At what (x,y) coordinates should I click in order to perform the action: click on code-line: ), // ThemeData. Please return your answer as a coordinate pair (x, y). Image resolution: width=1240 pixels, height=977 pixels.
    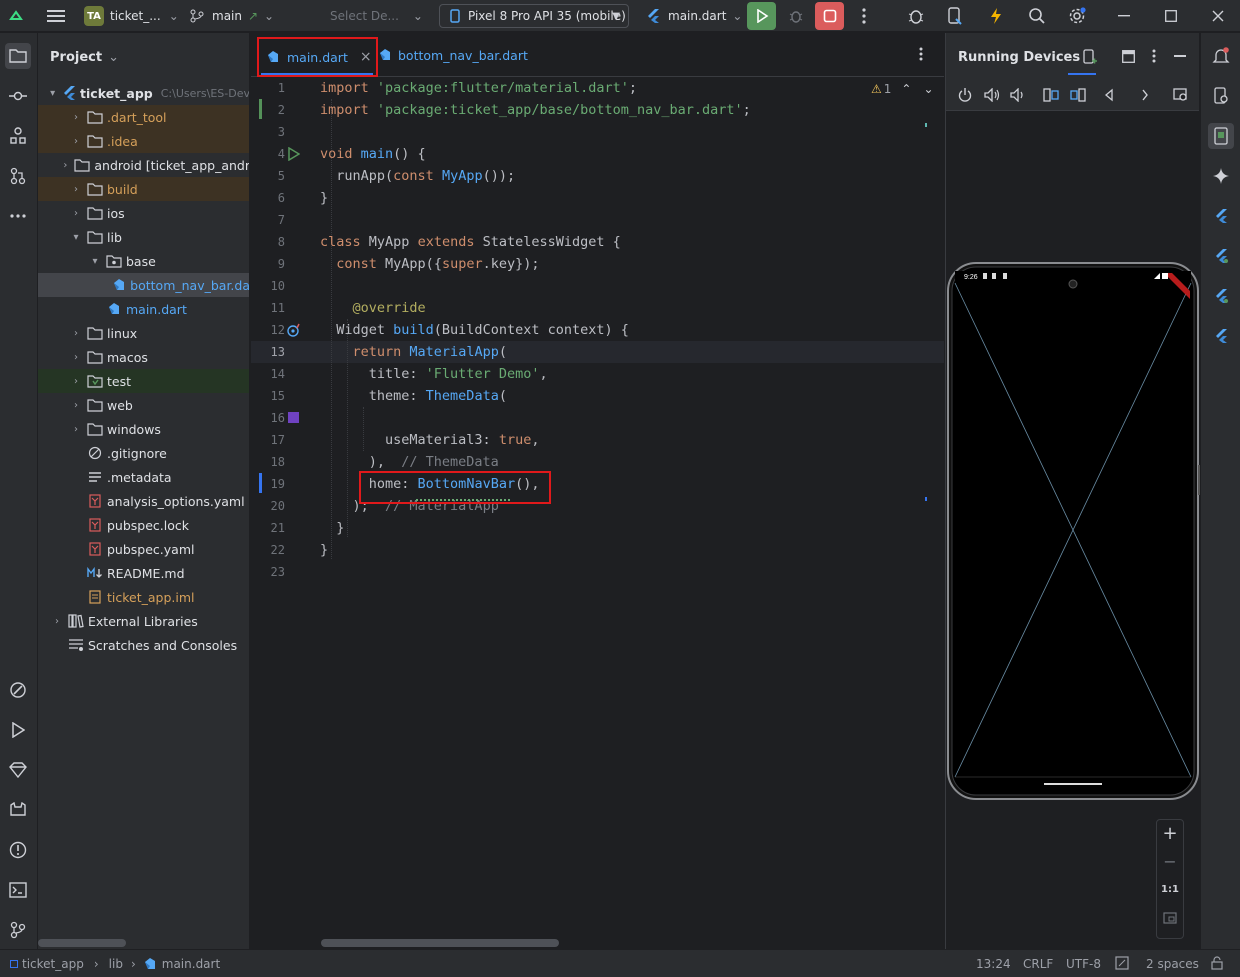
    Looking at the image, I should click on (630, 462).